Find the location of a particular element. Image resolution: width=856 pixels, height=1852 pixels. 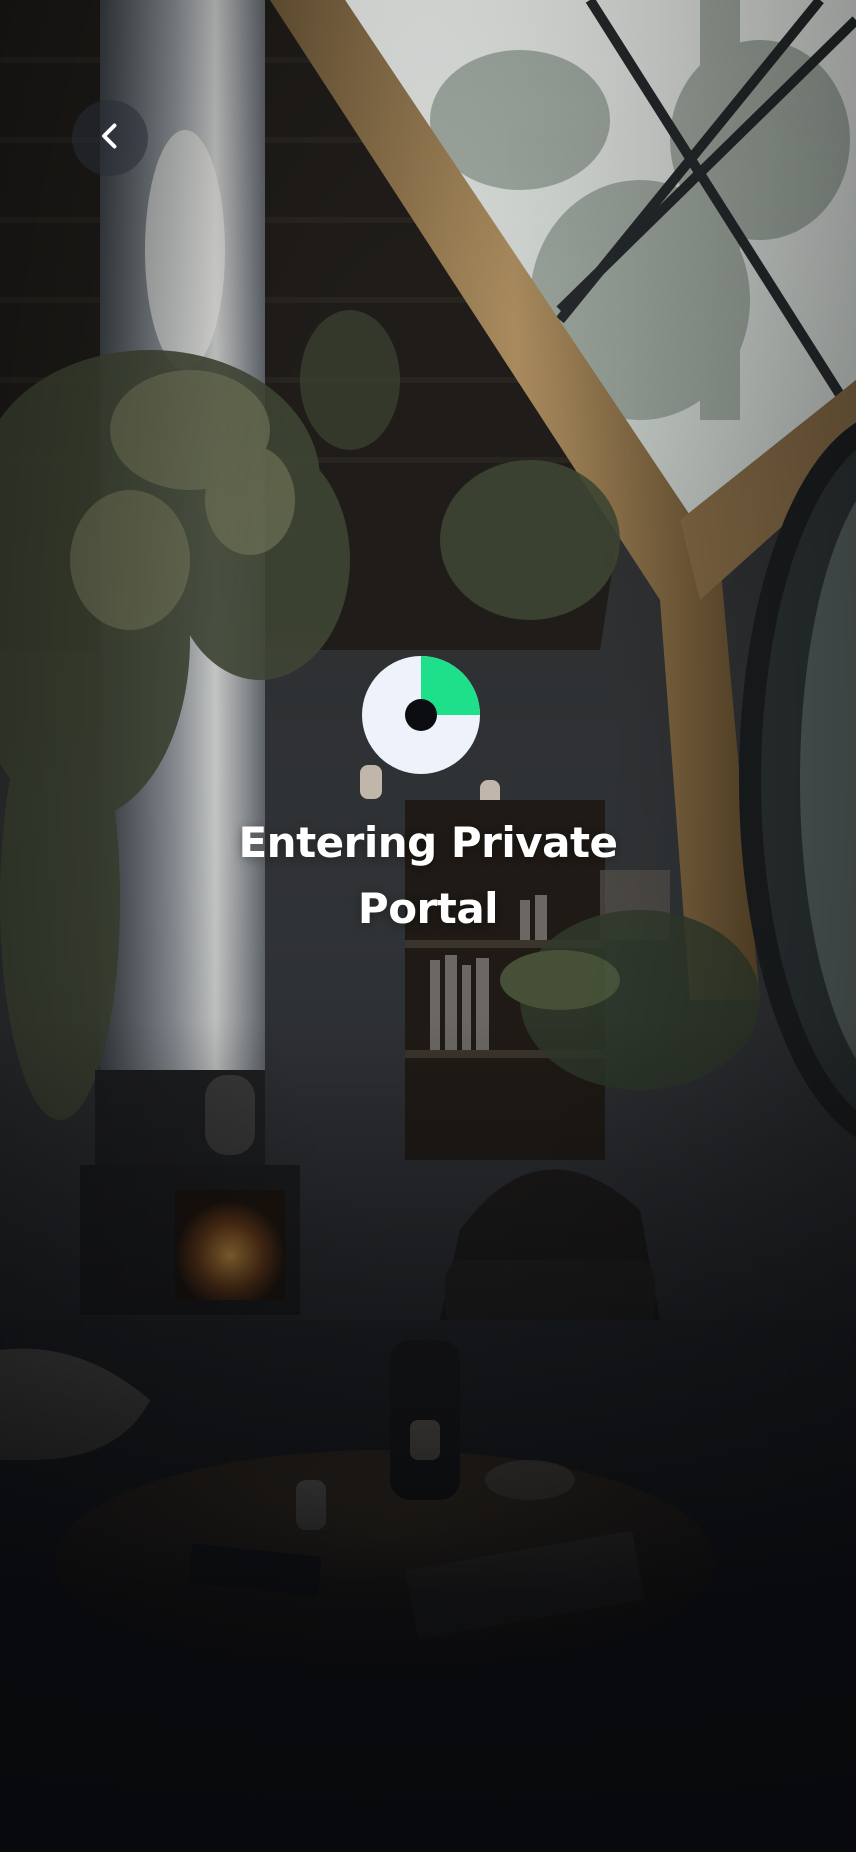

progress-ring-icon is located at coordinates (421, 715).